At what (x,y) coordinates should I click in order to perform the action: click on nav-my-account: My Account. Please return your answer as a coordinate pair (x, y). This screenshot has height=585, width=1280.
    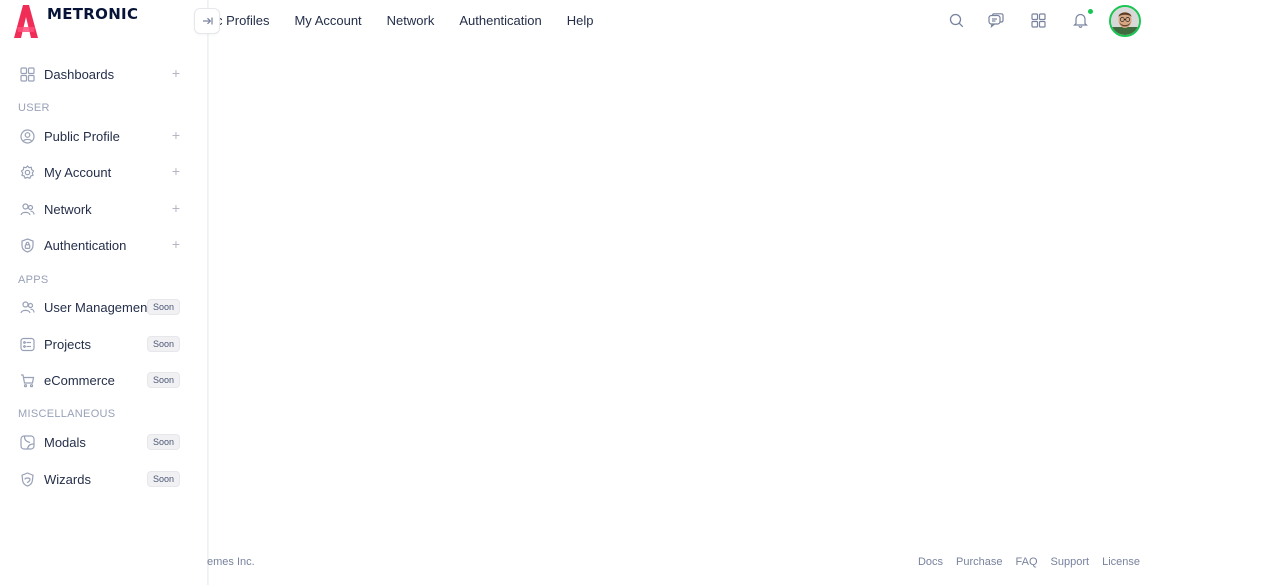
    Looking at the image, I should click on (327, 20).